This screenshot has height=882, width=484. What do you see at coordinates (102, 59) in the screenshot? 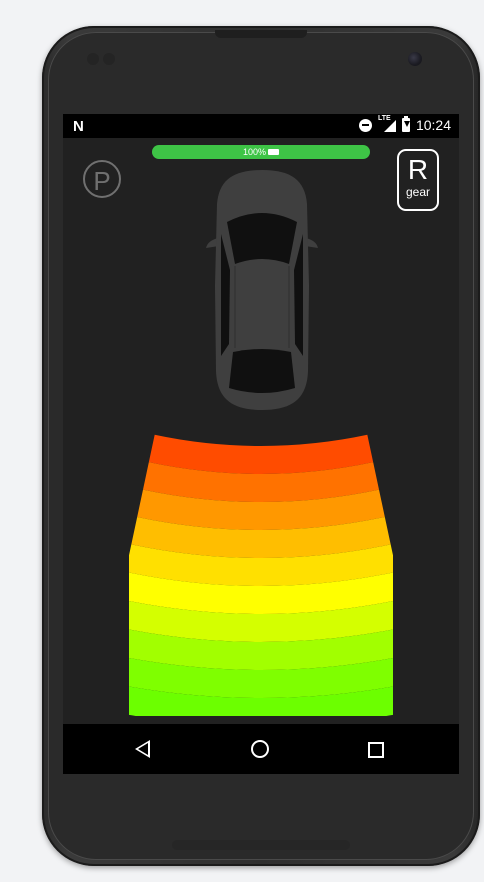
I see `front-sensors` at bounding box center [102, 59].